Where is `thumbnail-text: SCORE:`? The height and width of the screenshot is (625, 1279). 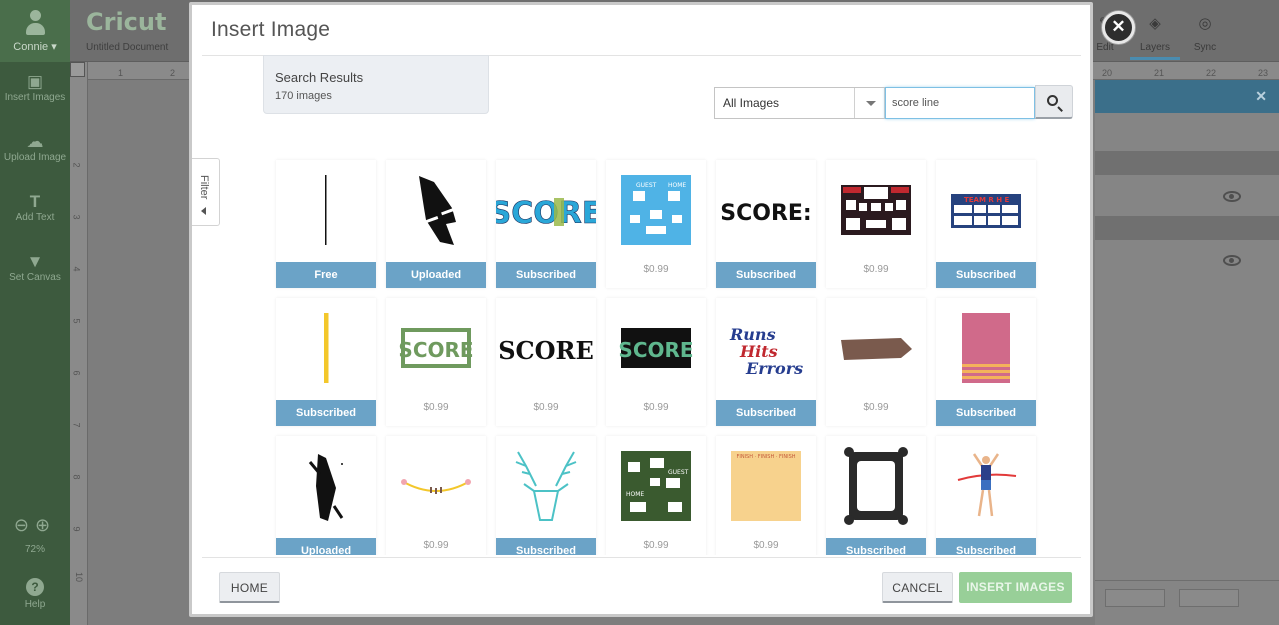
thumbnail-text: SCORE: is located at coordinates (765, 213).